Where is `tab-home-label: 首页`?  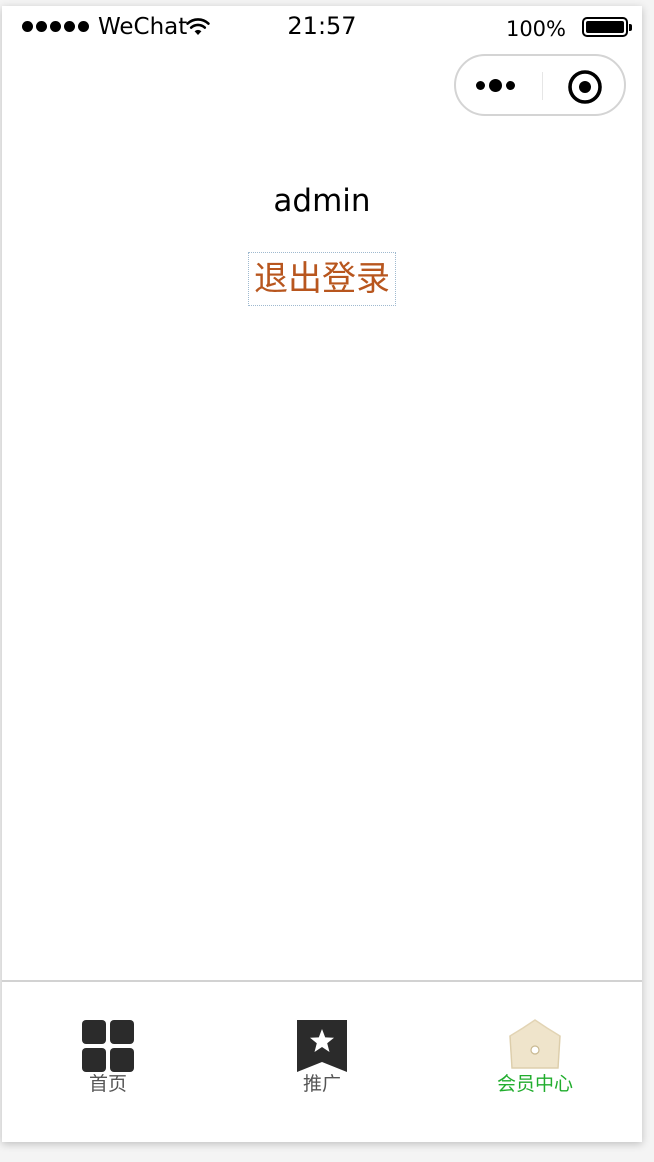
tab-home-label: 首页 is located at coordinates (107, 1084).